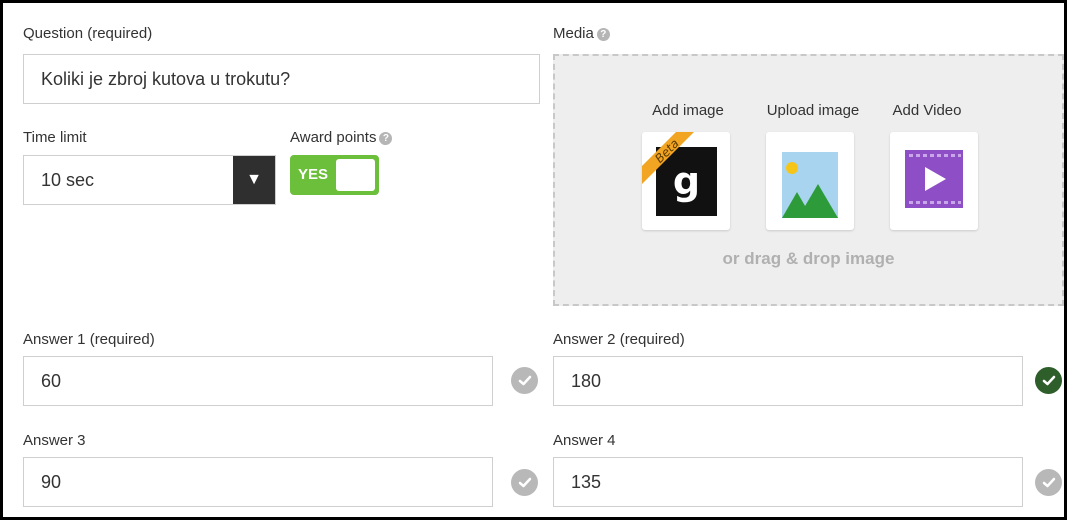  I want to click on answer-3-correct-toggle, so click(524, 482).